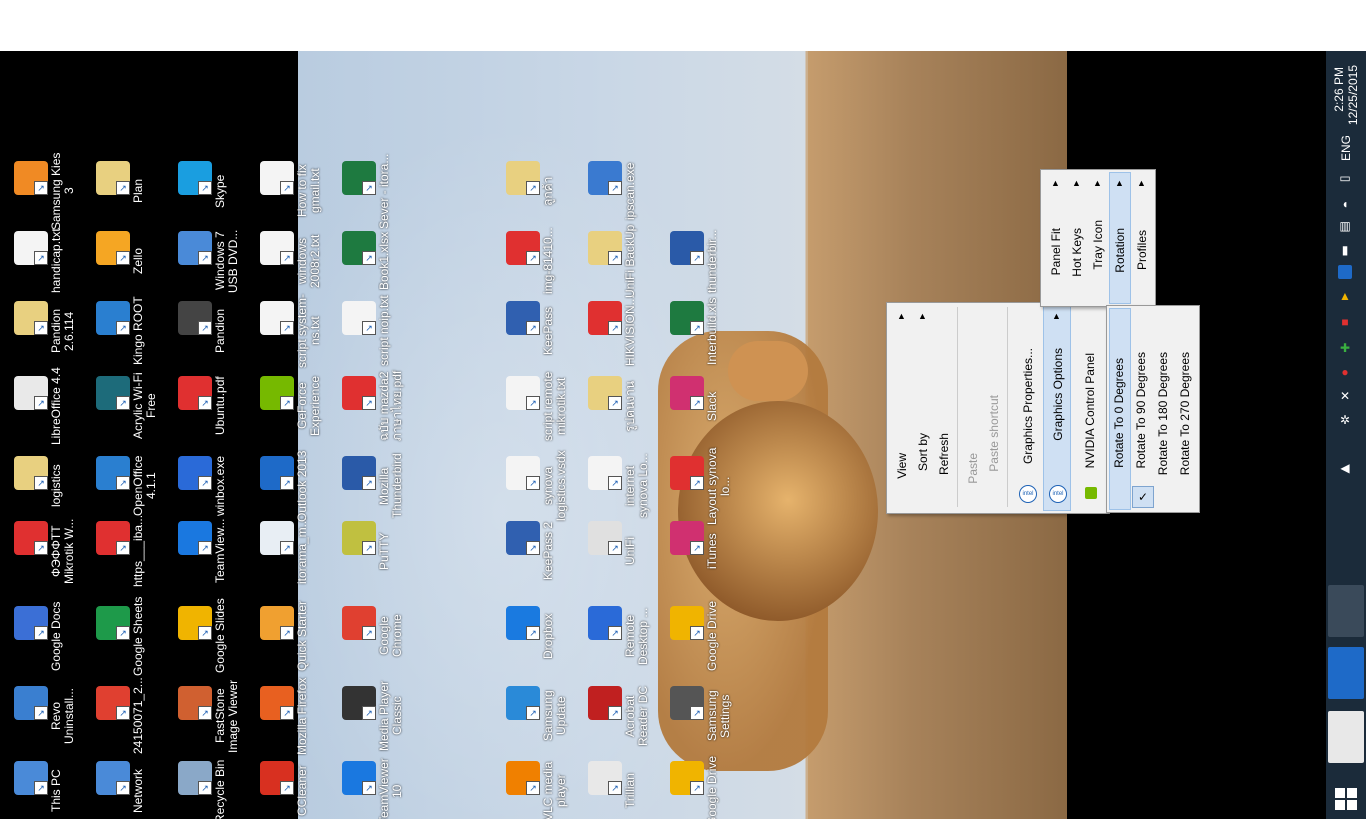  What do you see at coordinates (1345, 272) in the screenshot?
I see `outlook-tray-icon` at bounding box center [1345, 272].